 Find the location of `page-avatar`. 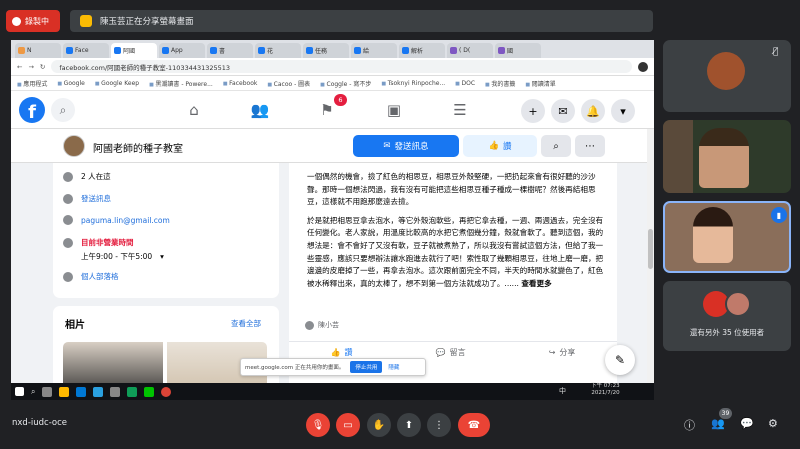

page-avatar is located at coordinates (74, 146).